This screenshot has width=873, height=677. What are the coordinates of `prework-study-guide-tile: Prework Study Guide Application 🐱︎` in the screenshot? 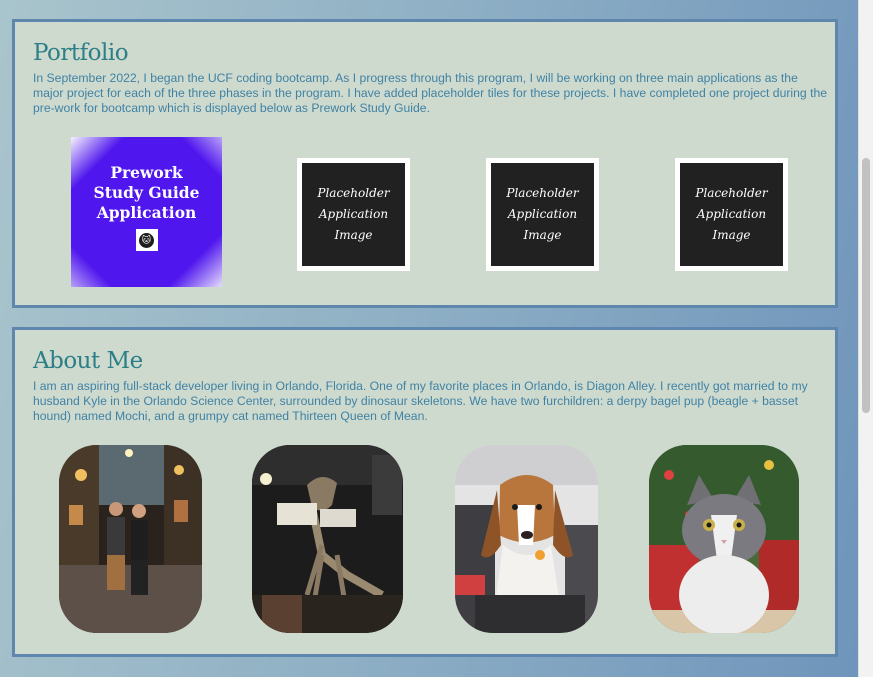 It's located at (146, 212).